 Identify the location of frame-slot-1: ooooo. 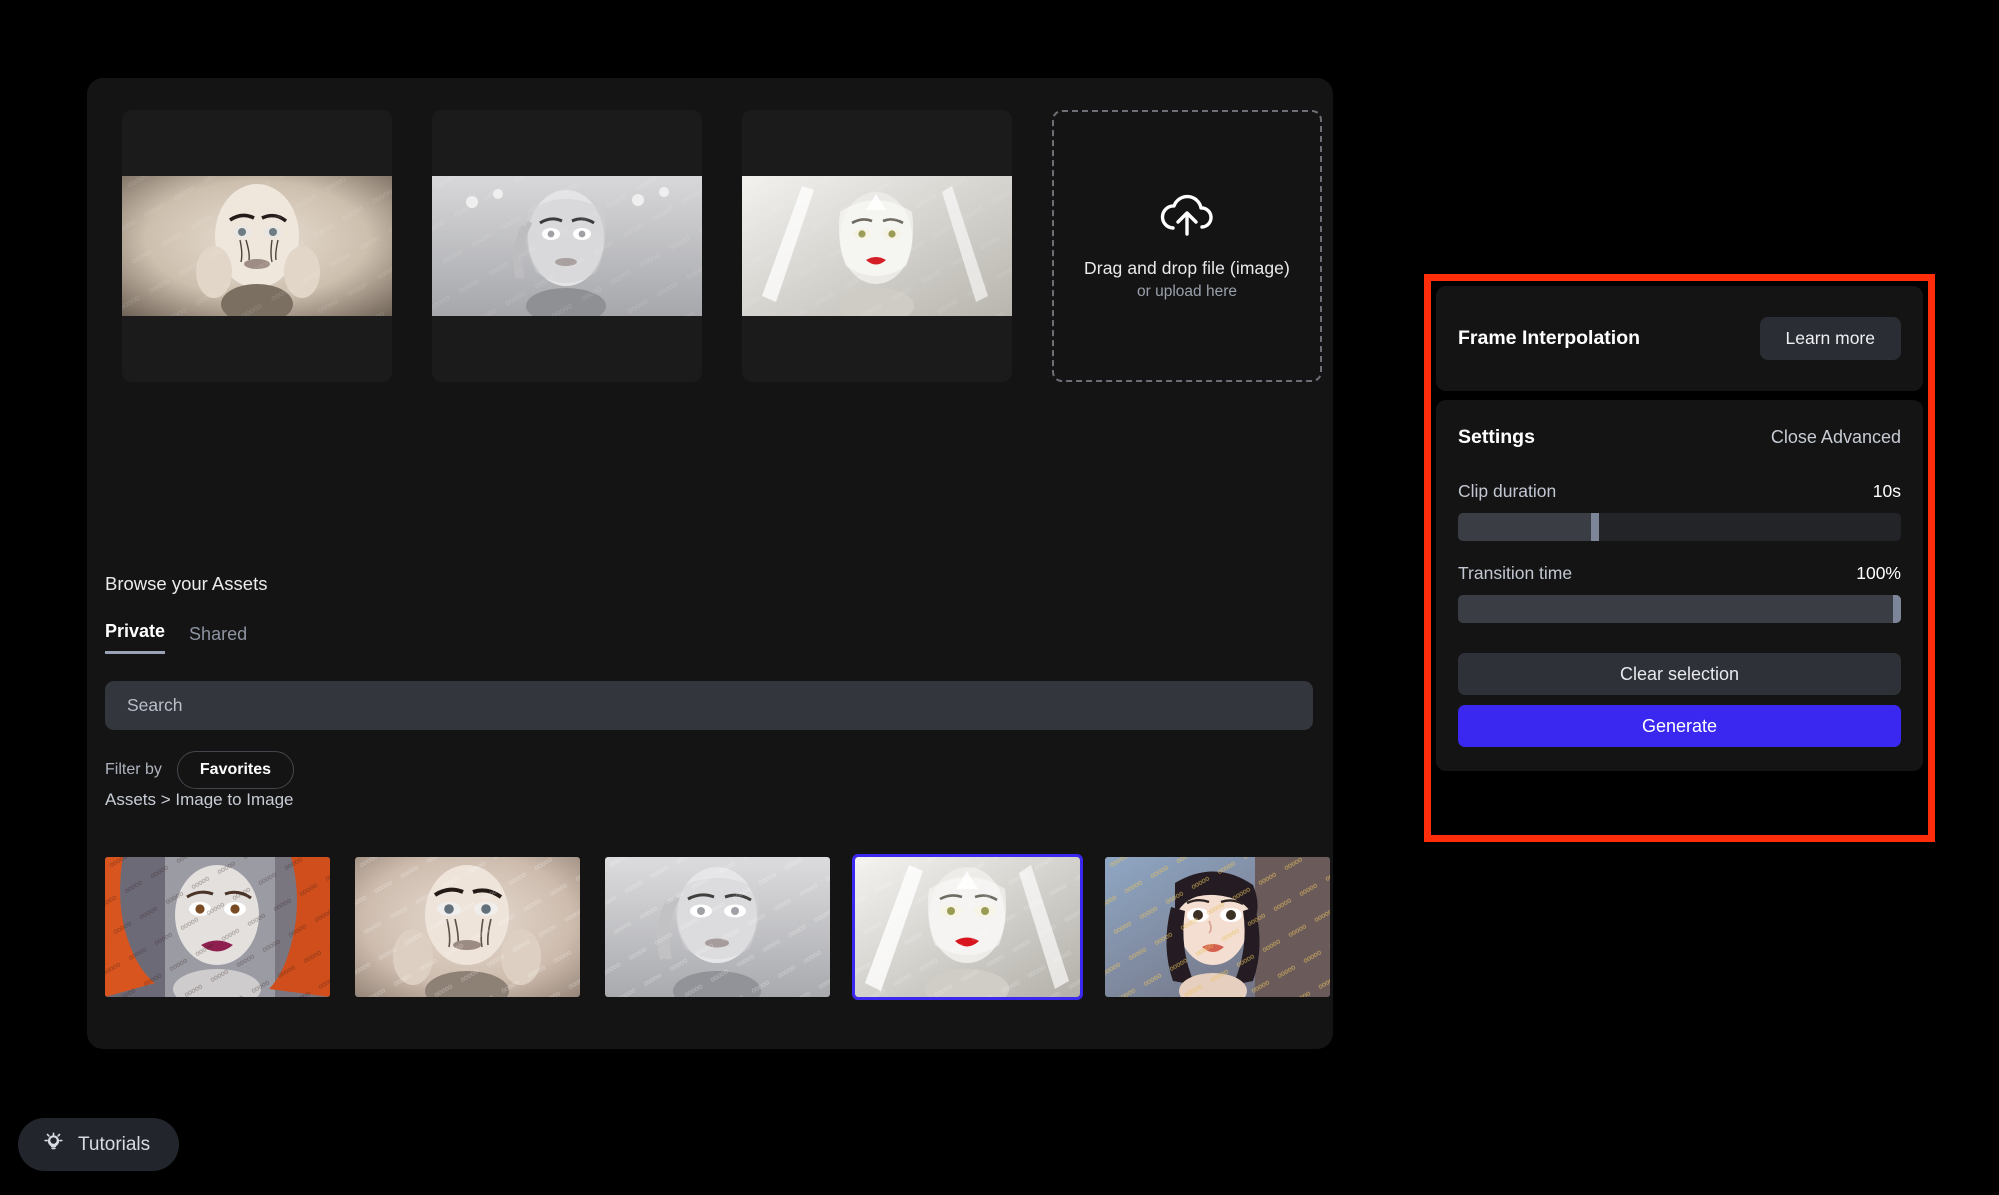
(257, 246).